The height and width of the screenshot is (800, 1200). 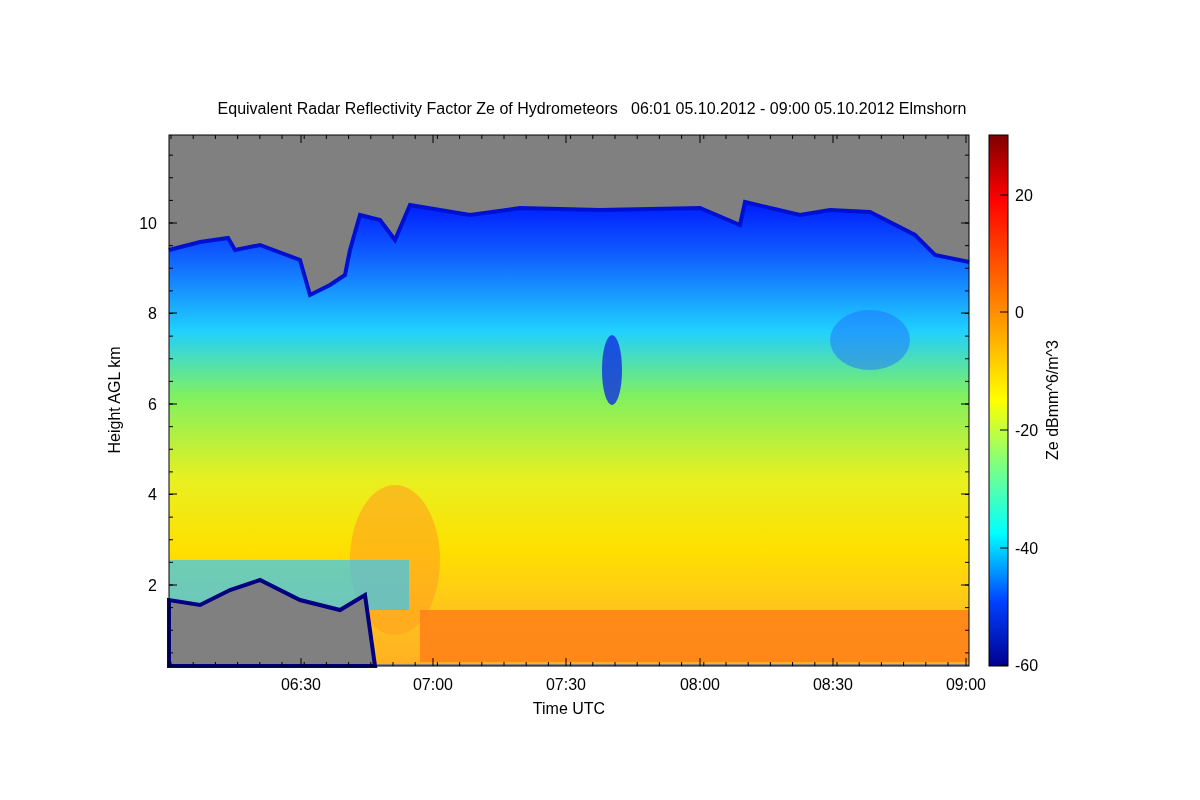 What do you see at coordinates (152, 313) in the screenshot?
I see `y-tick-label: 8` at bounding box center [152, 313].